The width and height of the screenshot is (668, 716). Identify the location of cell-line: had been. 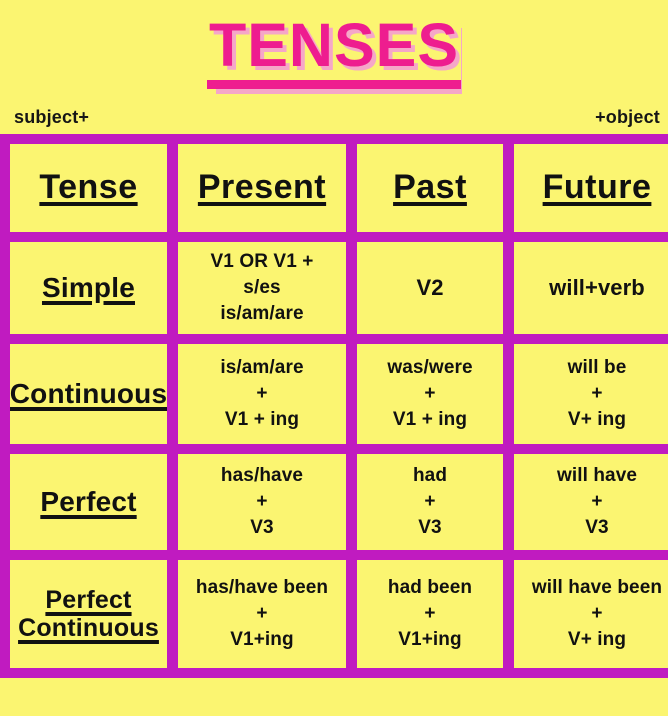
(430, 588).